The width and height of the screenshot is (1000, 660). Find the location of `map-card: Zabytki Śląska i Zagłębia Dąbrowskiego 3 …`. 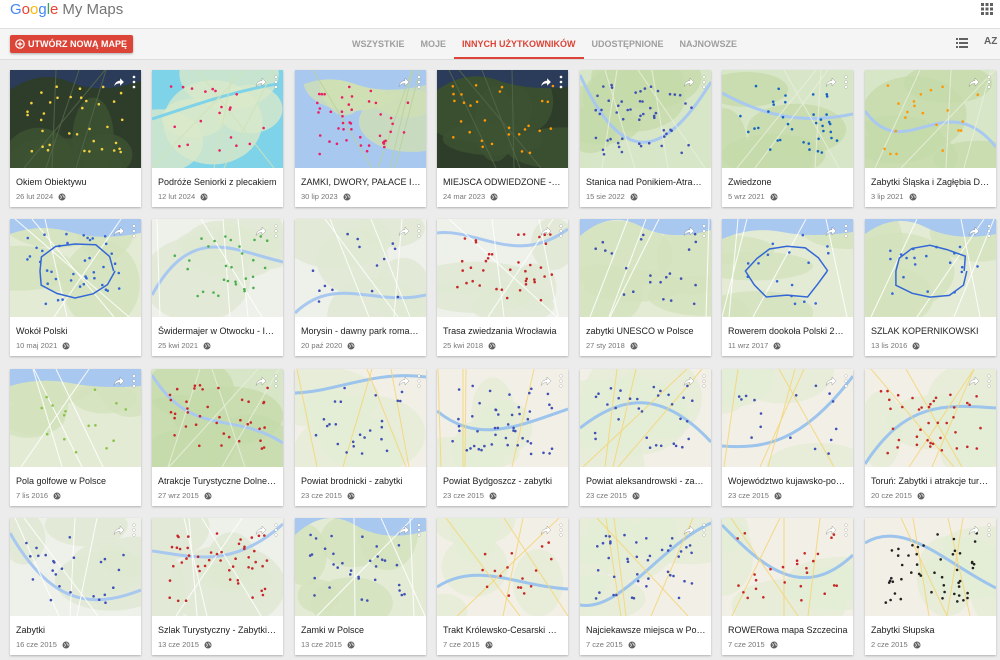

map-card: Zabytki Śląska i Zagłębia Dąbrowskiego 3 … is located at coordinates (930, 138).